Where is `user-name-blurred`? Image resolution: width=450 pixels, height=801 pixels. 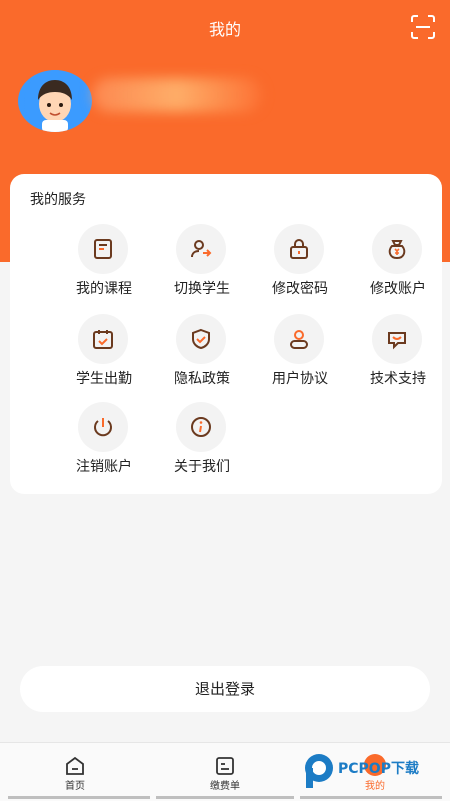
user-name-blurred is located at coordinates (177, 95).